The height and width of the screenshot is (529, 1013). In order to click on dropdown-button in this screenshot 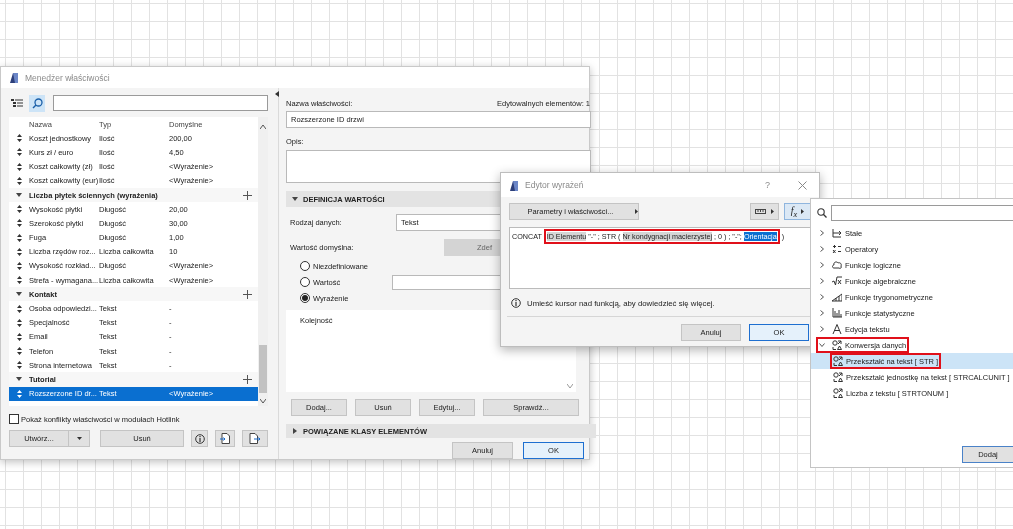, I will do `click(79, 438)`.